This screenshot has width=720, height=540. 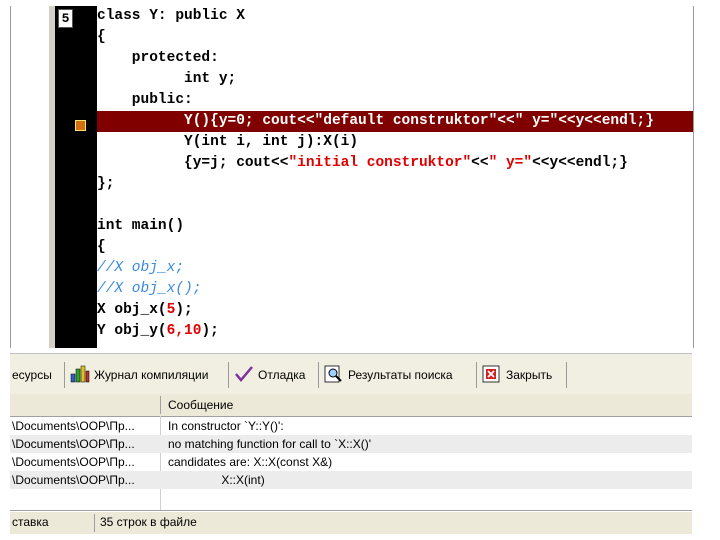 What do you see at coordinates (492, 375) in the screenshot?
I see `close-icon` at bounding box center [492, 375].